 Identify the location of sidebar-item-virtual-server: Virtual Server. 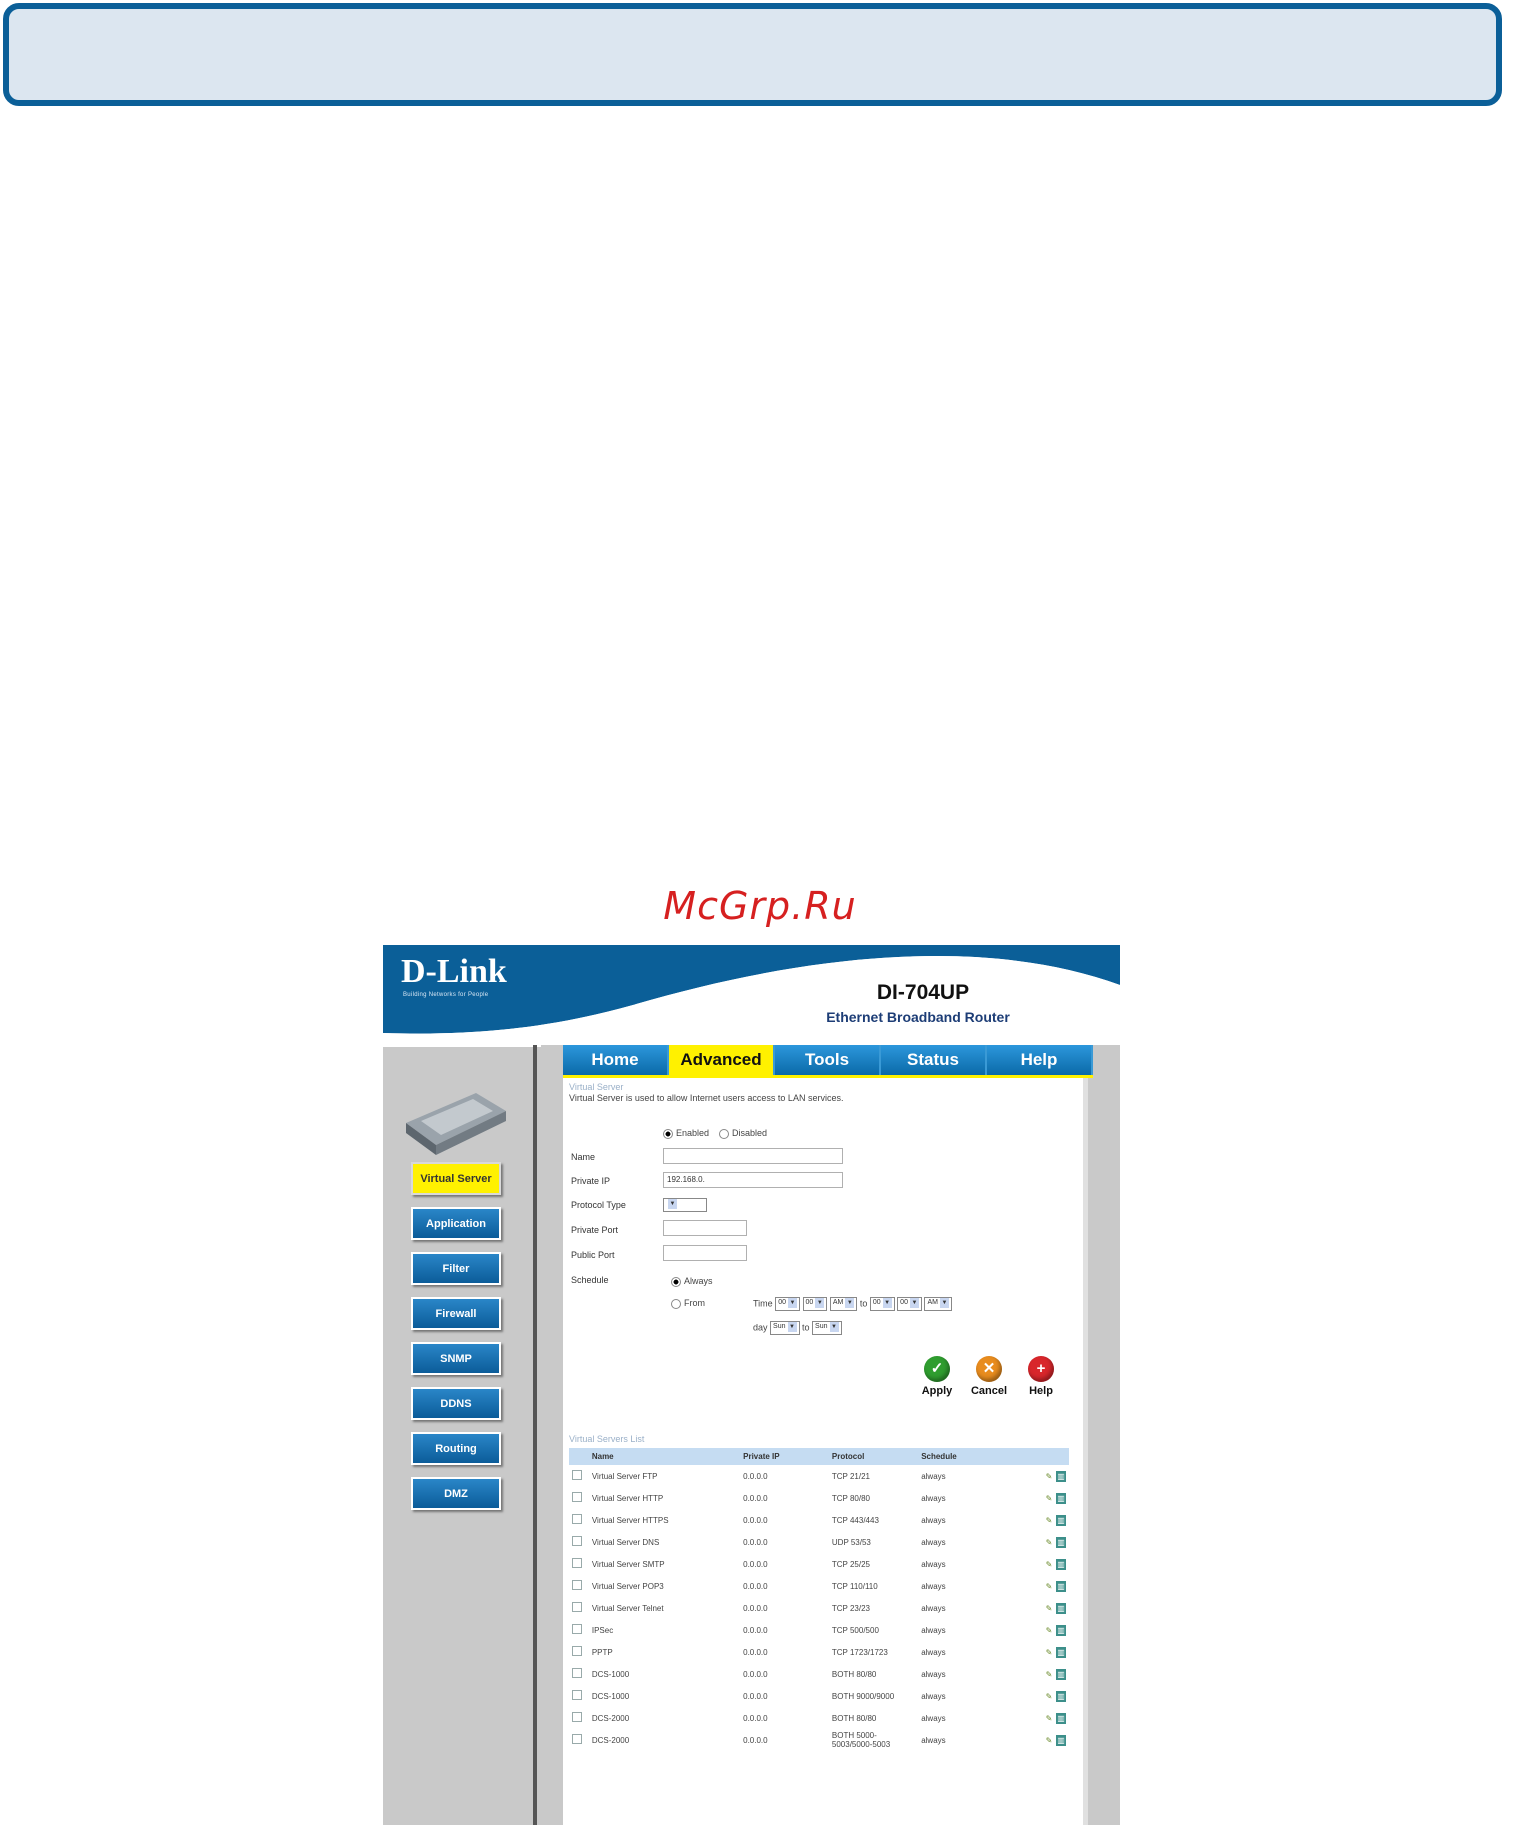
(456, 1178).